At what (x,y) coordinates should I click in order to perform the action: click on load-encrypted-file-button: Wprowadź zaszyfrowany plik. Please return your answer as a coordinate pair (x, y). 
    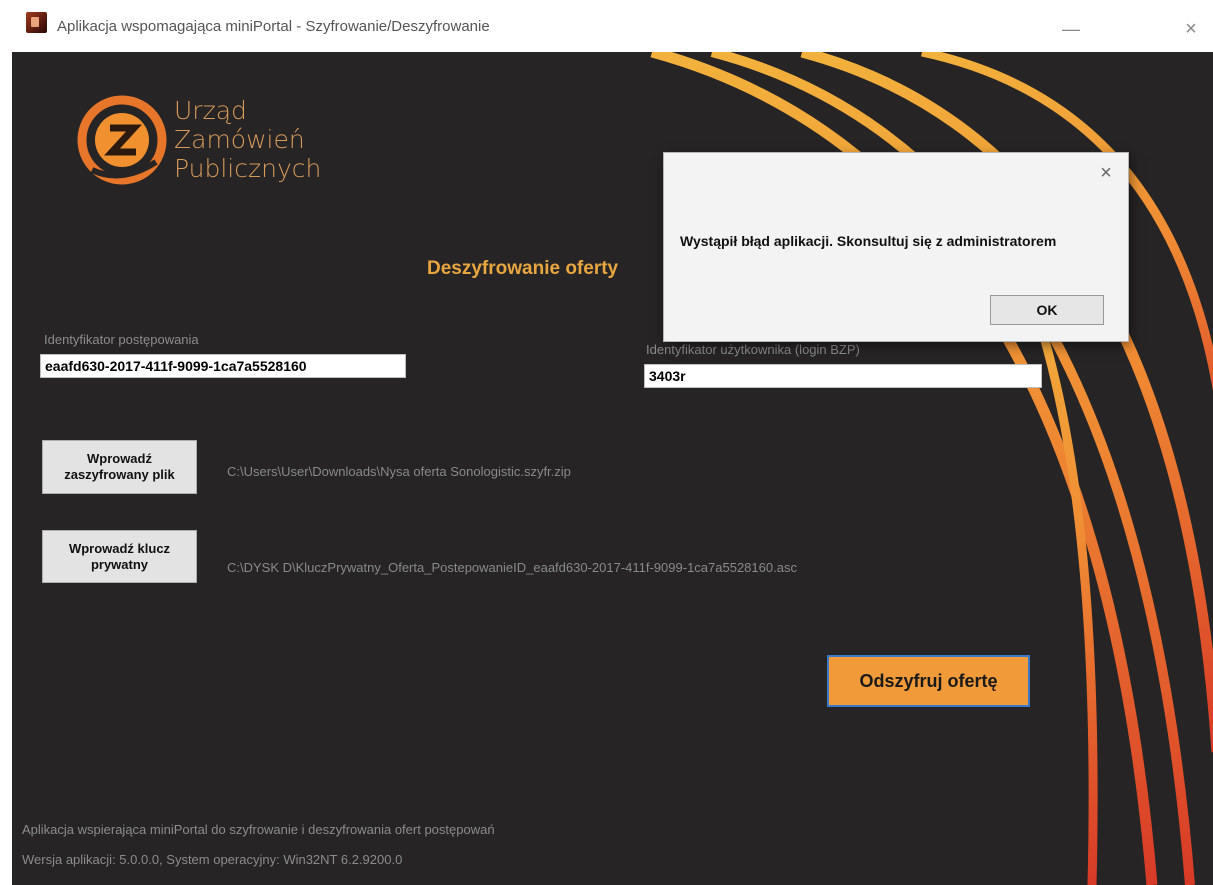
    Looking at the image, I should click on (119, 467).